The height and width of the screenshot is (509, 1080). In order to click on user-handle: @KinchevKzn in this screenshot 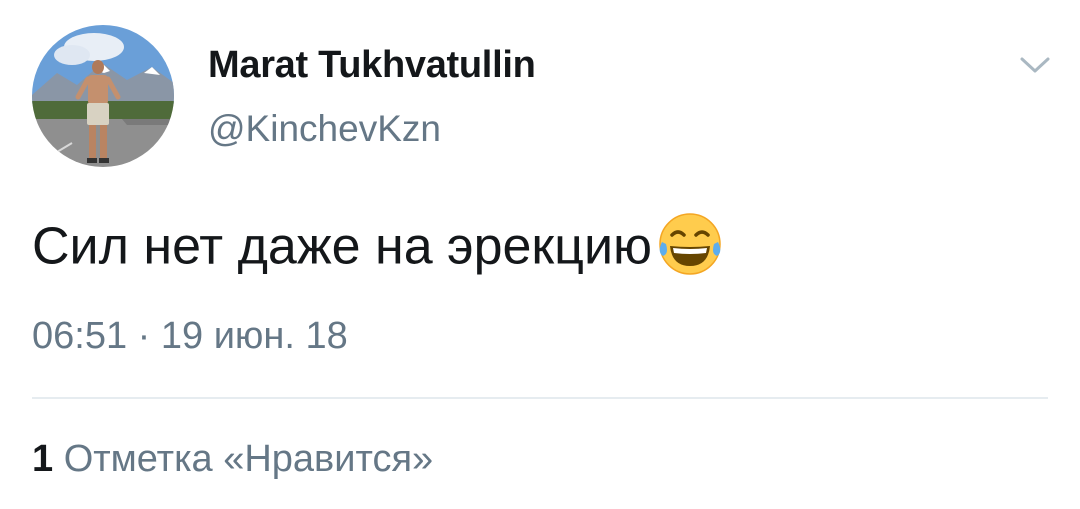, I will do `click(324, 129)`.